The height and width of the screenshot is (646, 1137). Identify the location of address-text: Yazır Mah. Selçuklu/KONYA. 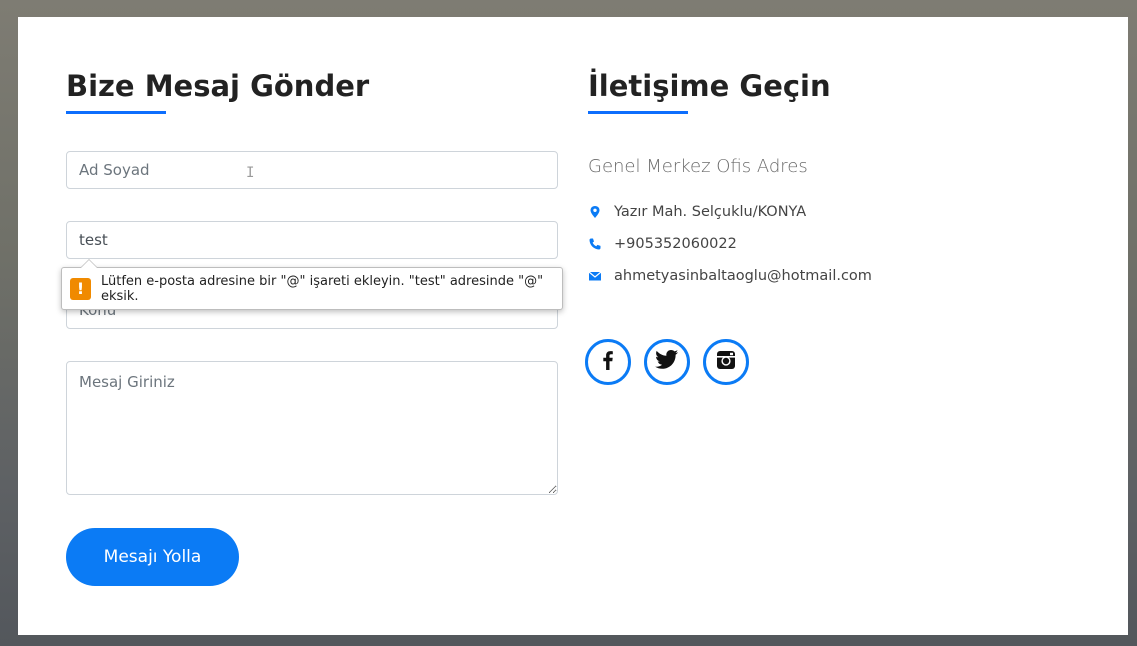
(710, 212).